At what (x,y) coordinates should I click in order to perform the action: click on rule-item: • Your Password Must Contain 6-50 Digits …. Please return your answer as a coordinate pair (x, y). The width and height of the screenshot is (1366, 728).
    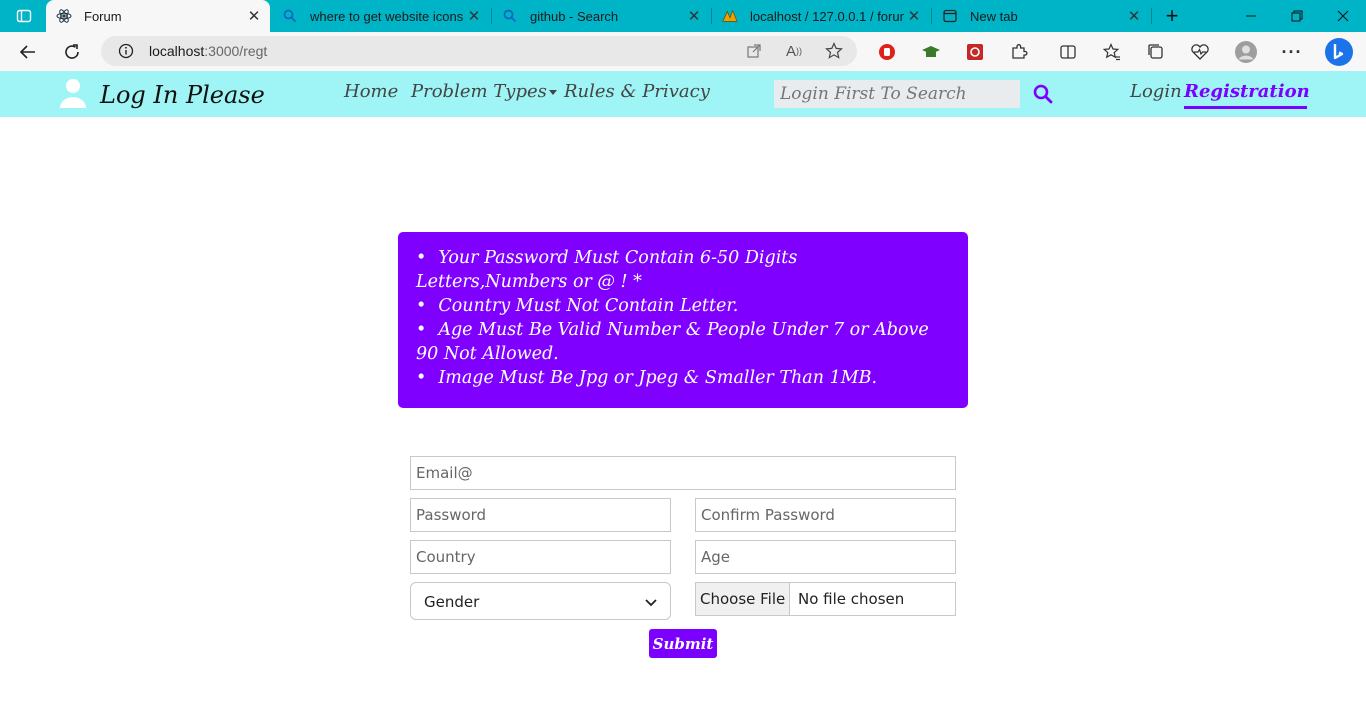
    Looking at the image, I should click on (607, 270).